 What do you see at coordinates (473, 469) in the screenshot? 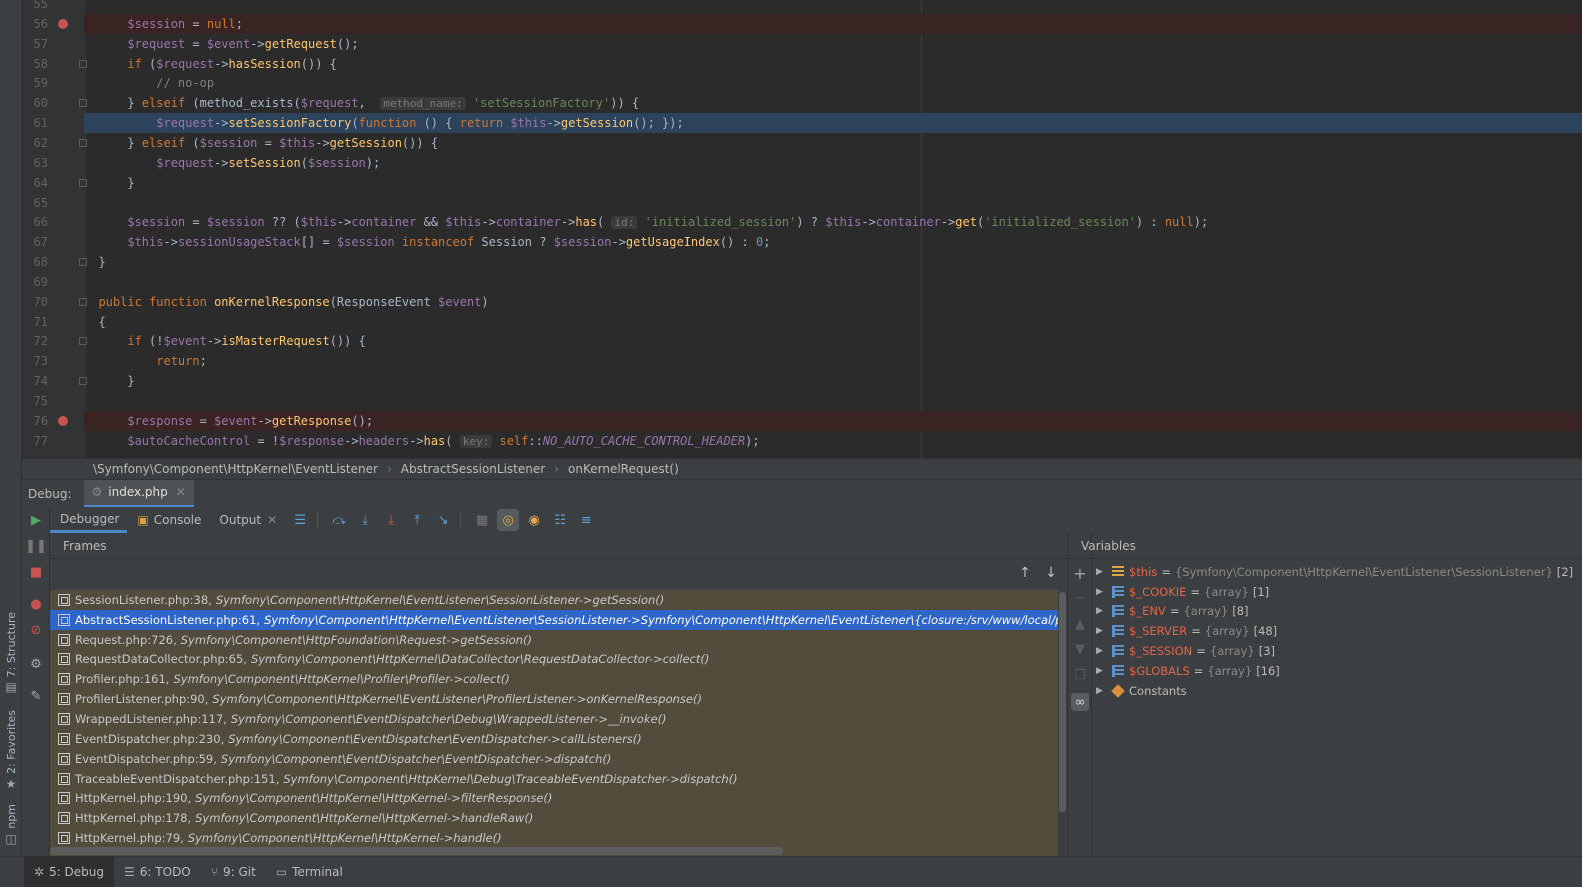
I see `breadcrumb-class: AbstractSessionListener` at bounding box center [473, 469].